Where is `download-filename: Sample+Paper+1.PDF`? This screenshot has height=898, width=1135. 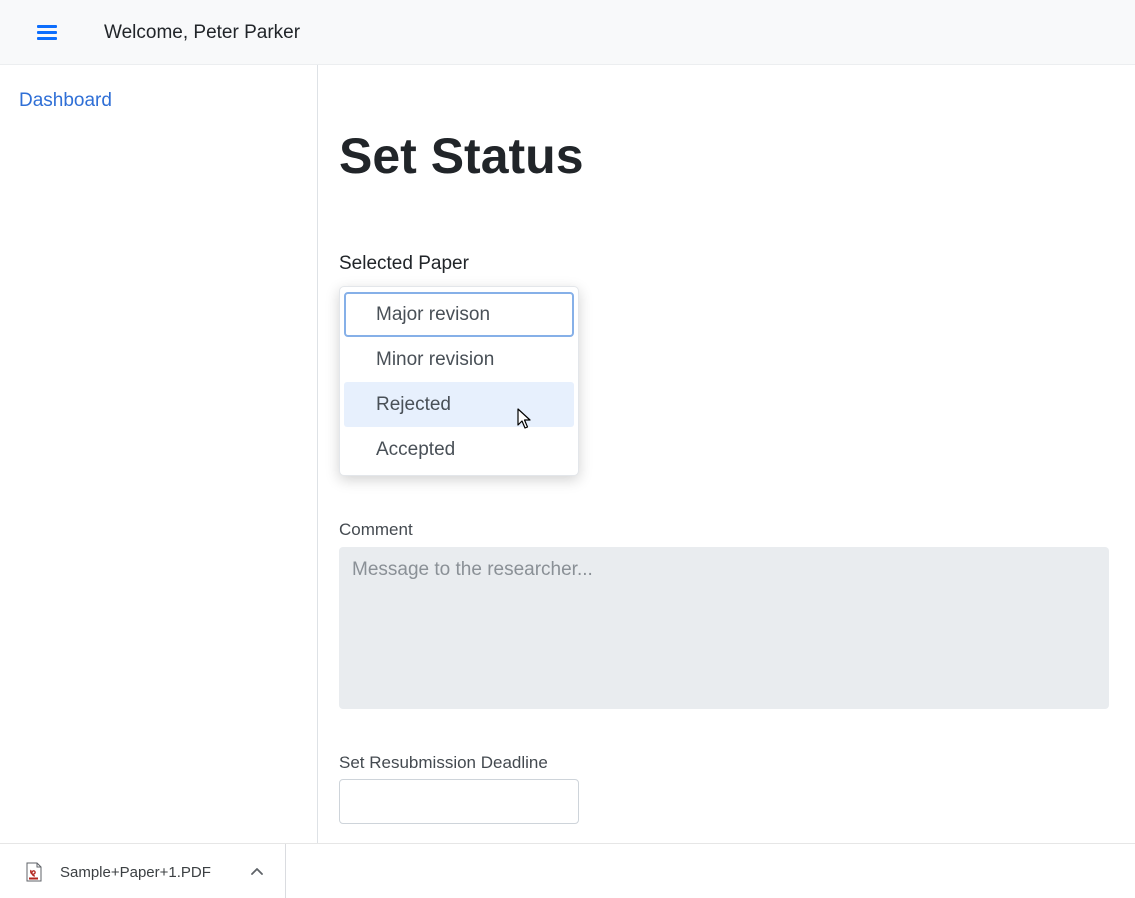
download-filename: Sample+Paper+1.PDF is located at coordinates (135, 872).